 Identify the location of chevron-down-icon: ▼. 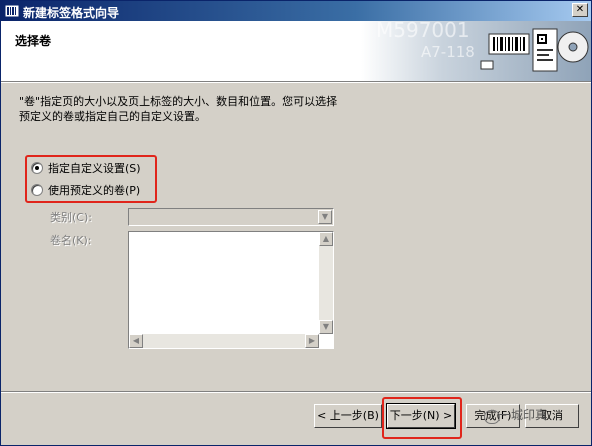
(325, 217).